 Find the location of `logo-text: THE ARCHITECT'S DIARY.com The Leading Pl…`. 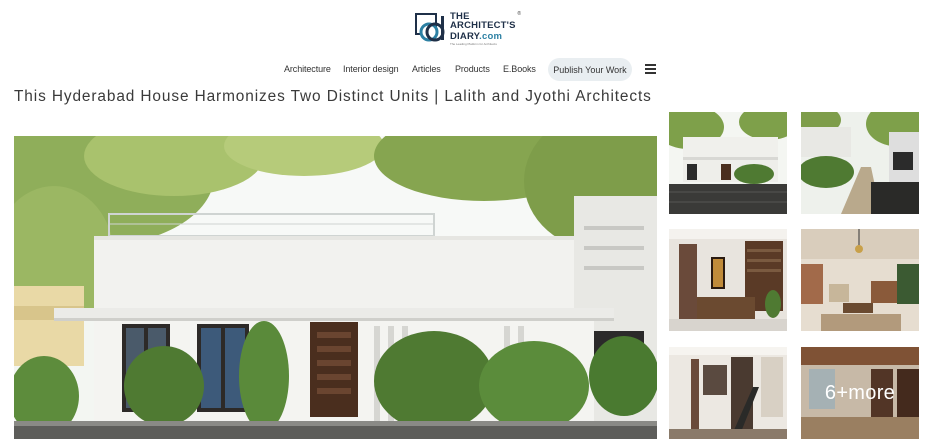

logo-text: THE ARCHITECT'S DIARY.com The Leading Pl… is located at coordinates (487, 29).